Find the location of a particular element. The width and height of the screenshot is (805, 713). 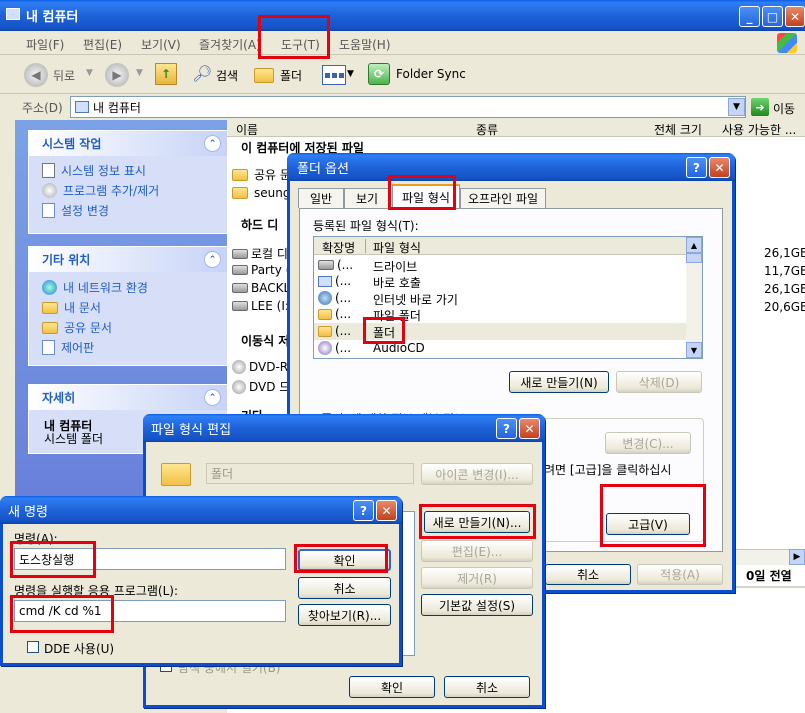

new-action-ok-button: 확인 is located at coordinates (344, 560).